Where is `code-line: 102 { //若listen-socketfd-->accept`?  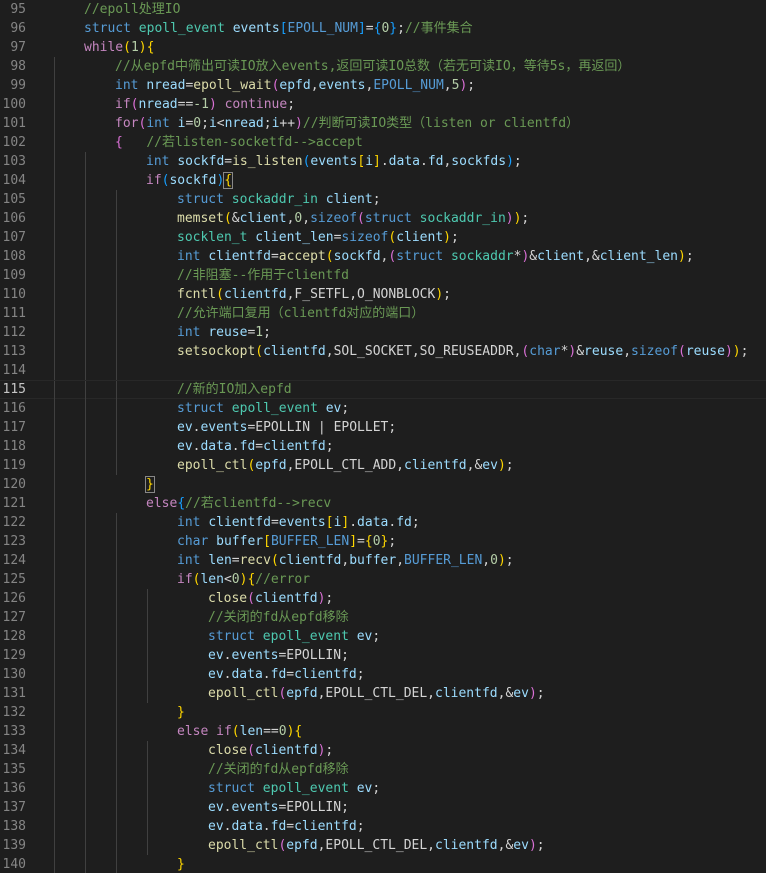
code-line: 102 { //若listen-socketfd-->accept is located at coordinates (383, 142).